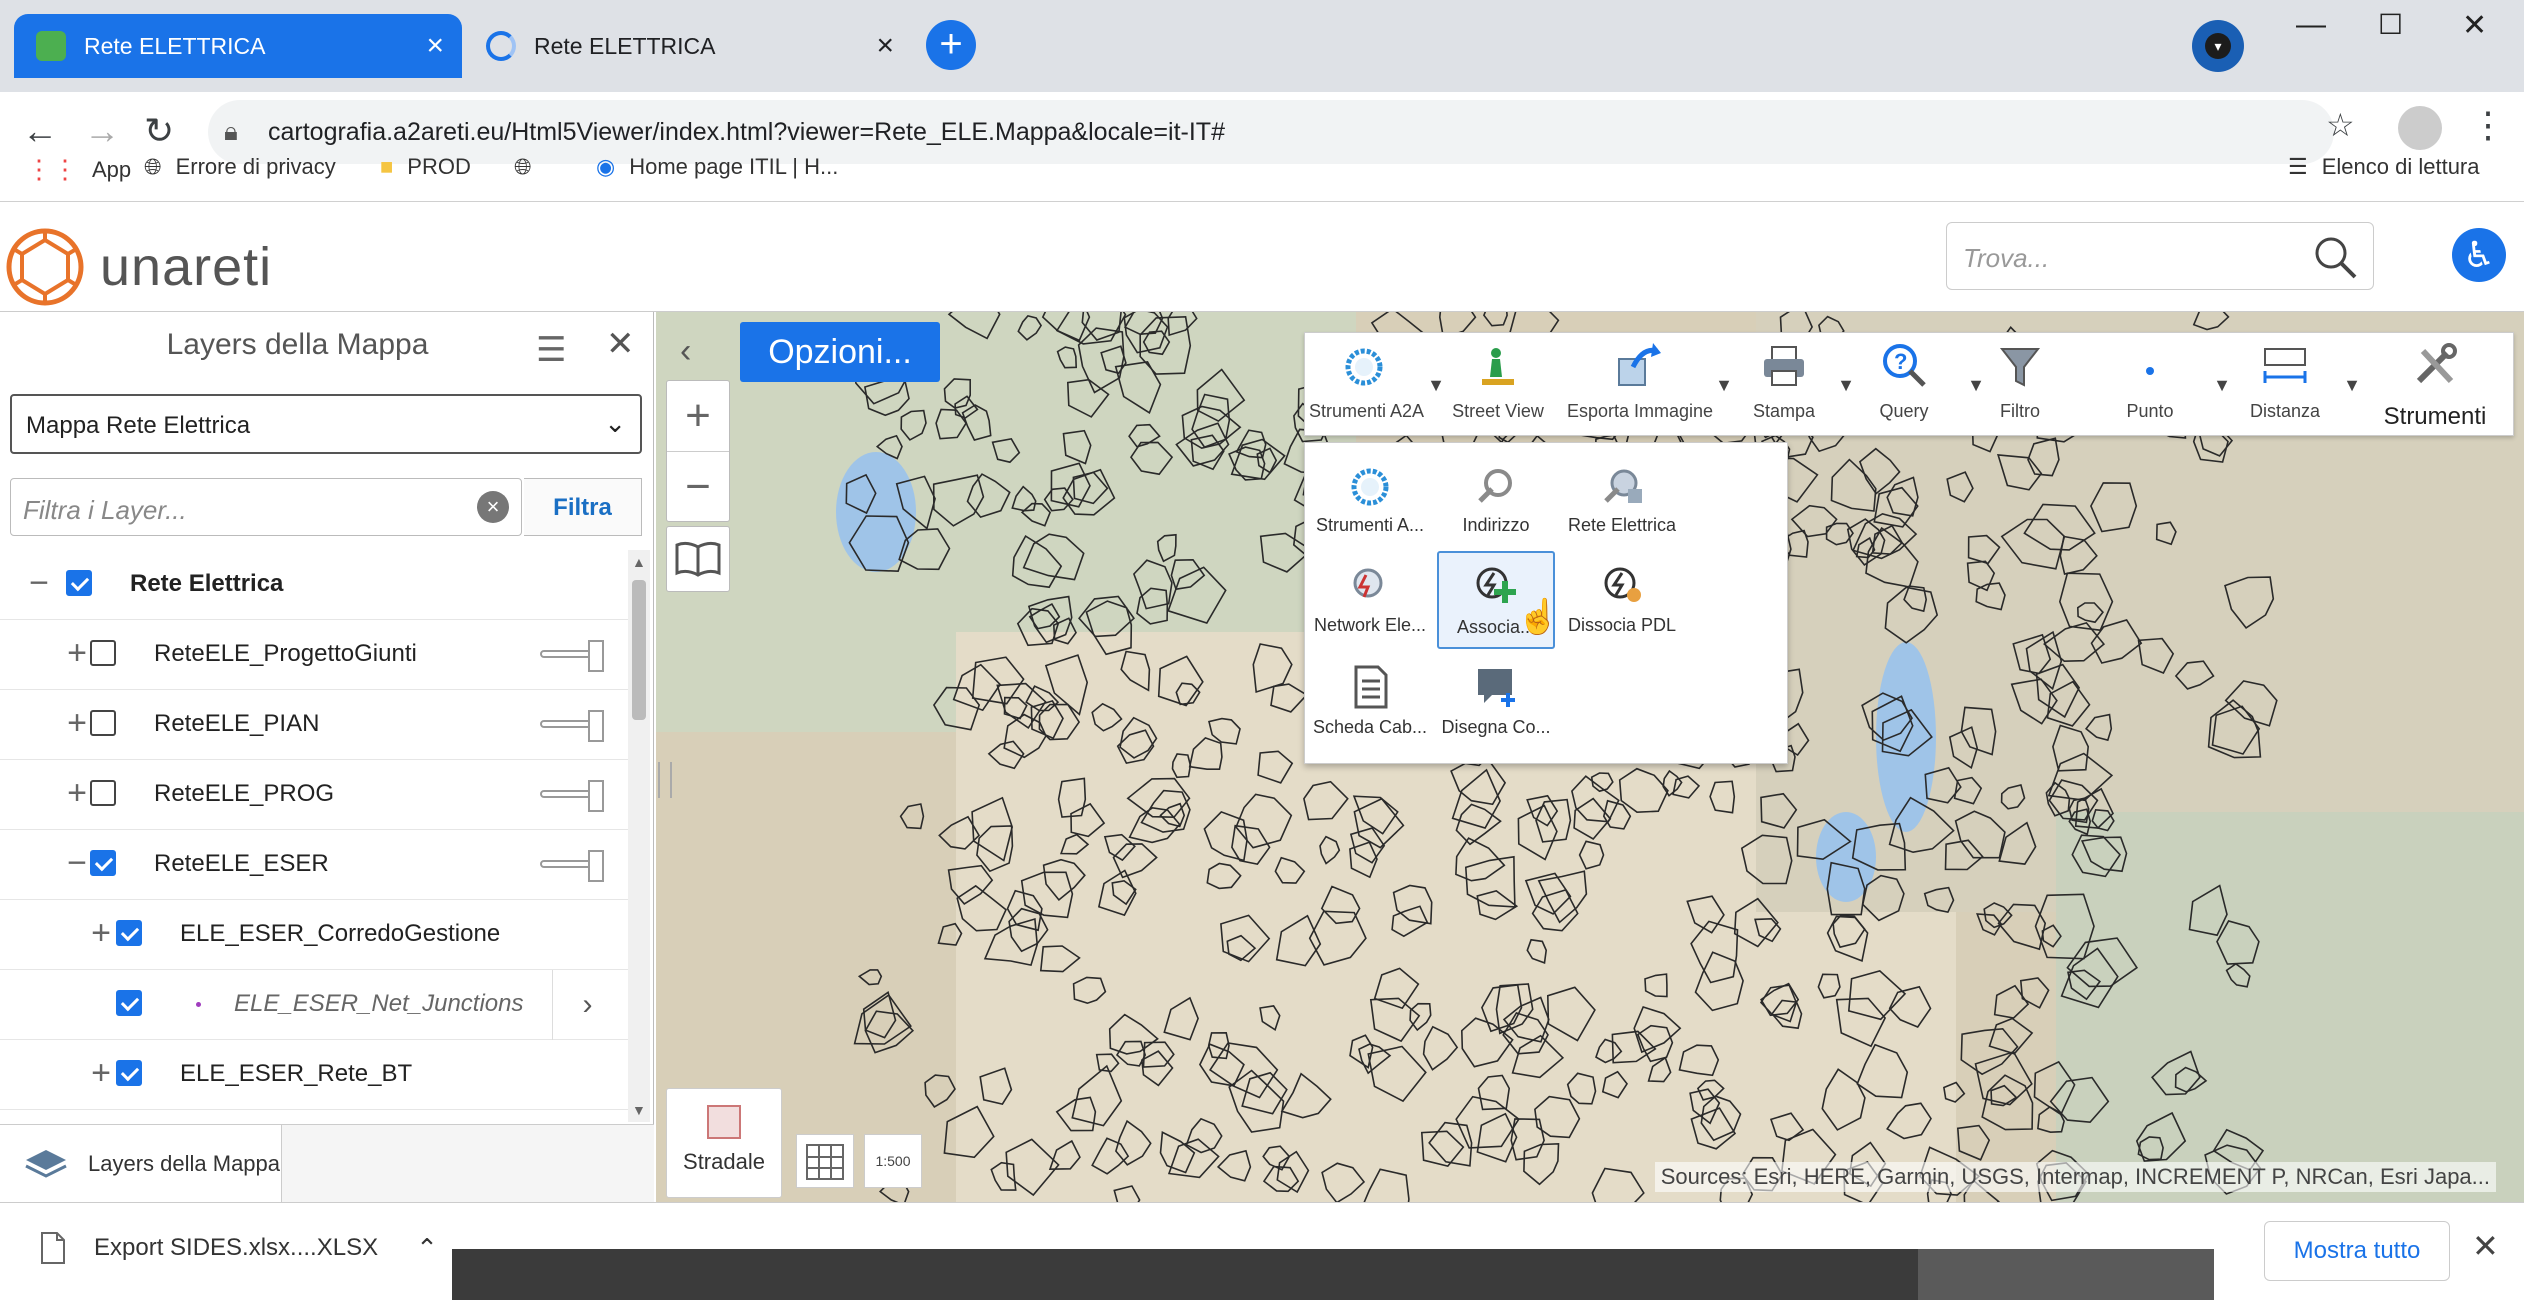 This screenshot has width=2524, height=1300. What do you see at coordinates (493, 507) in the screenshot?
I see `clear-filter-icon: ×` at bounding box center [493, 507].